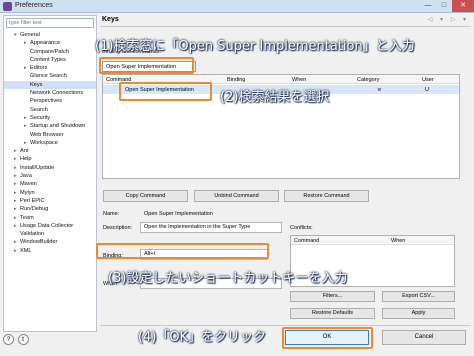 This screenshot has height=356, width=474. Describe the element at coordinates (50, 110) in the screenshot. I see `sidebar-item-search: Search` at that location.